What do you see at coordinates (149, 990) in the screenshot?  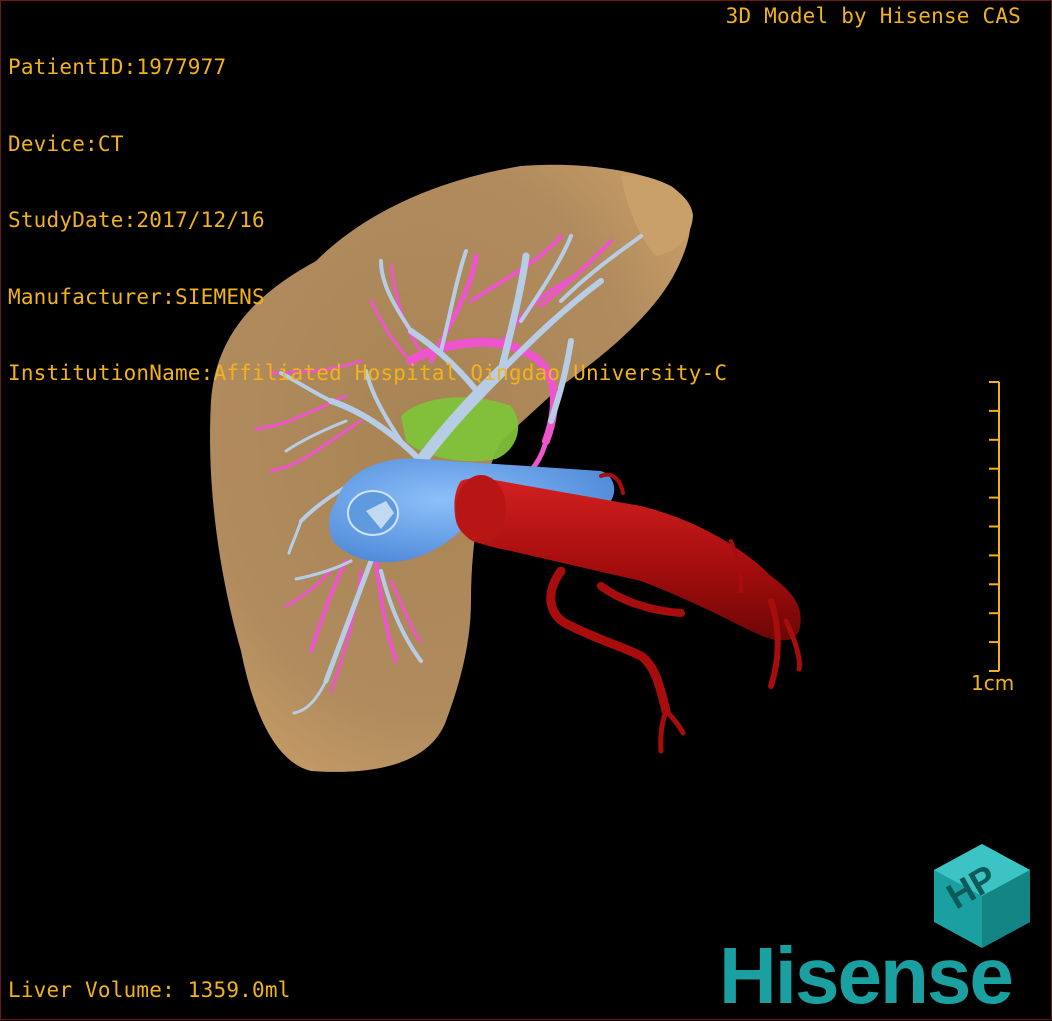 I see `liver-volume: Liver Volume: 1359.0ml` at bounding box center [149, 990].